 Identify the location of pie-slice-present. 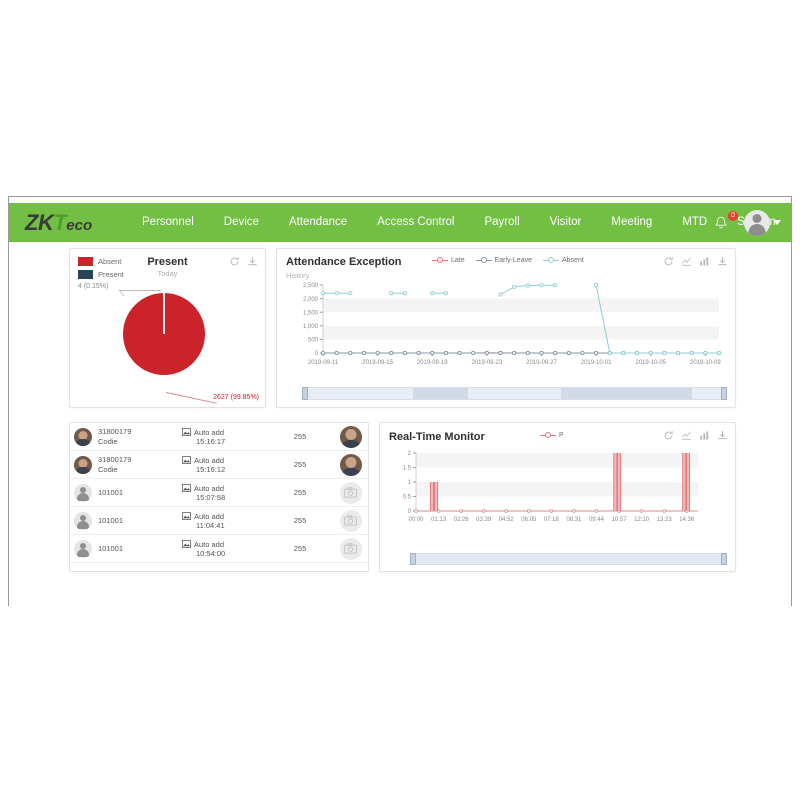
(164, 313).